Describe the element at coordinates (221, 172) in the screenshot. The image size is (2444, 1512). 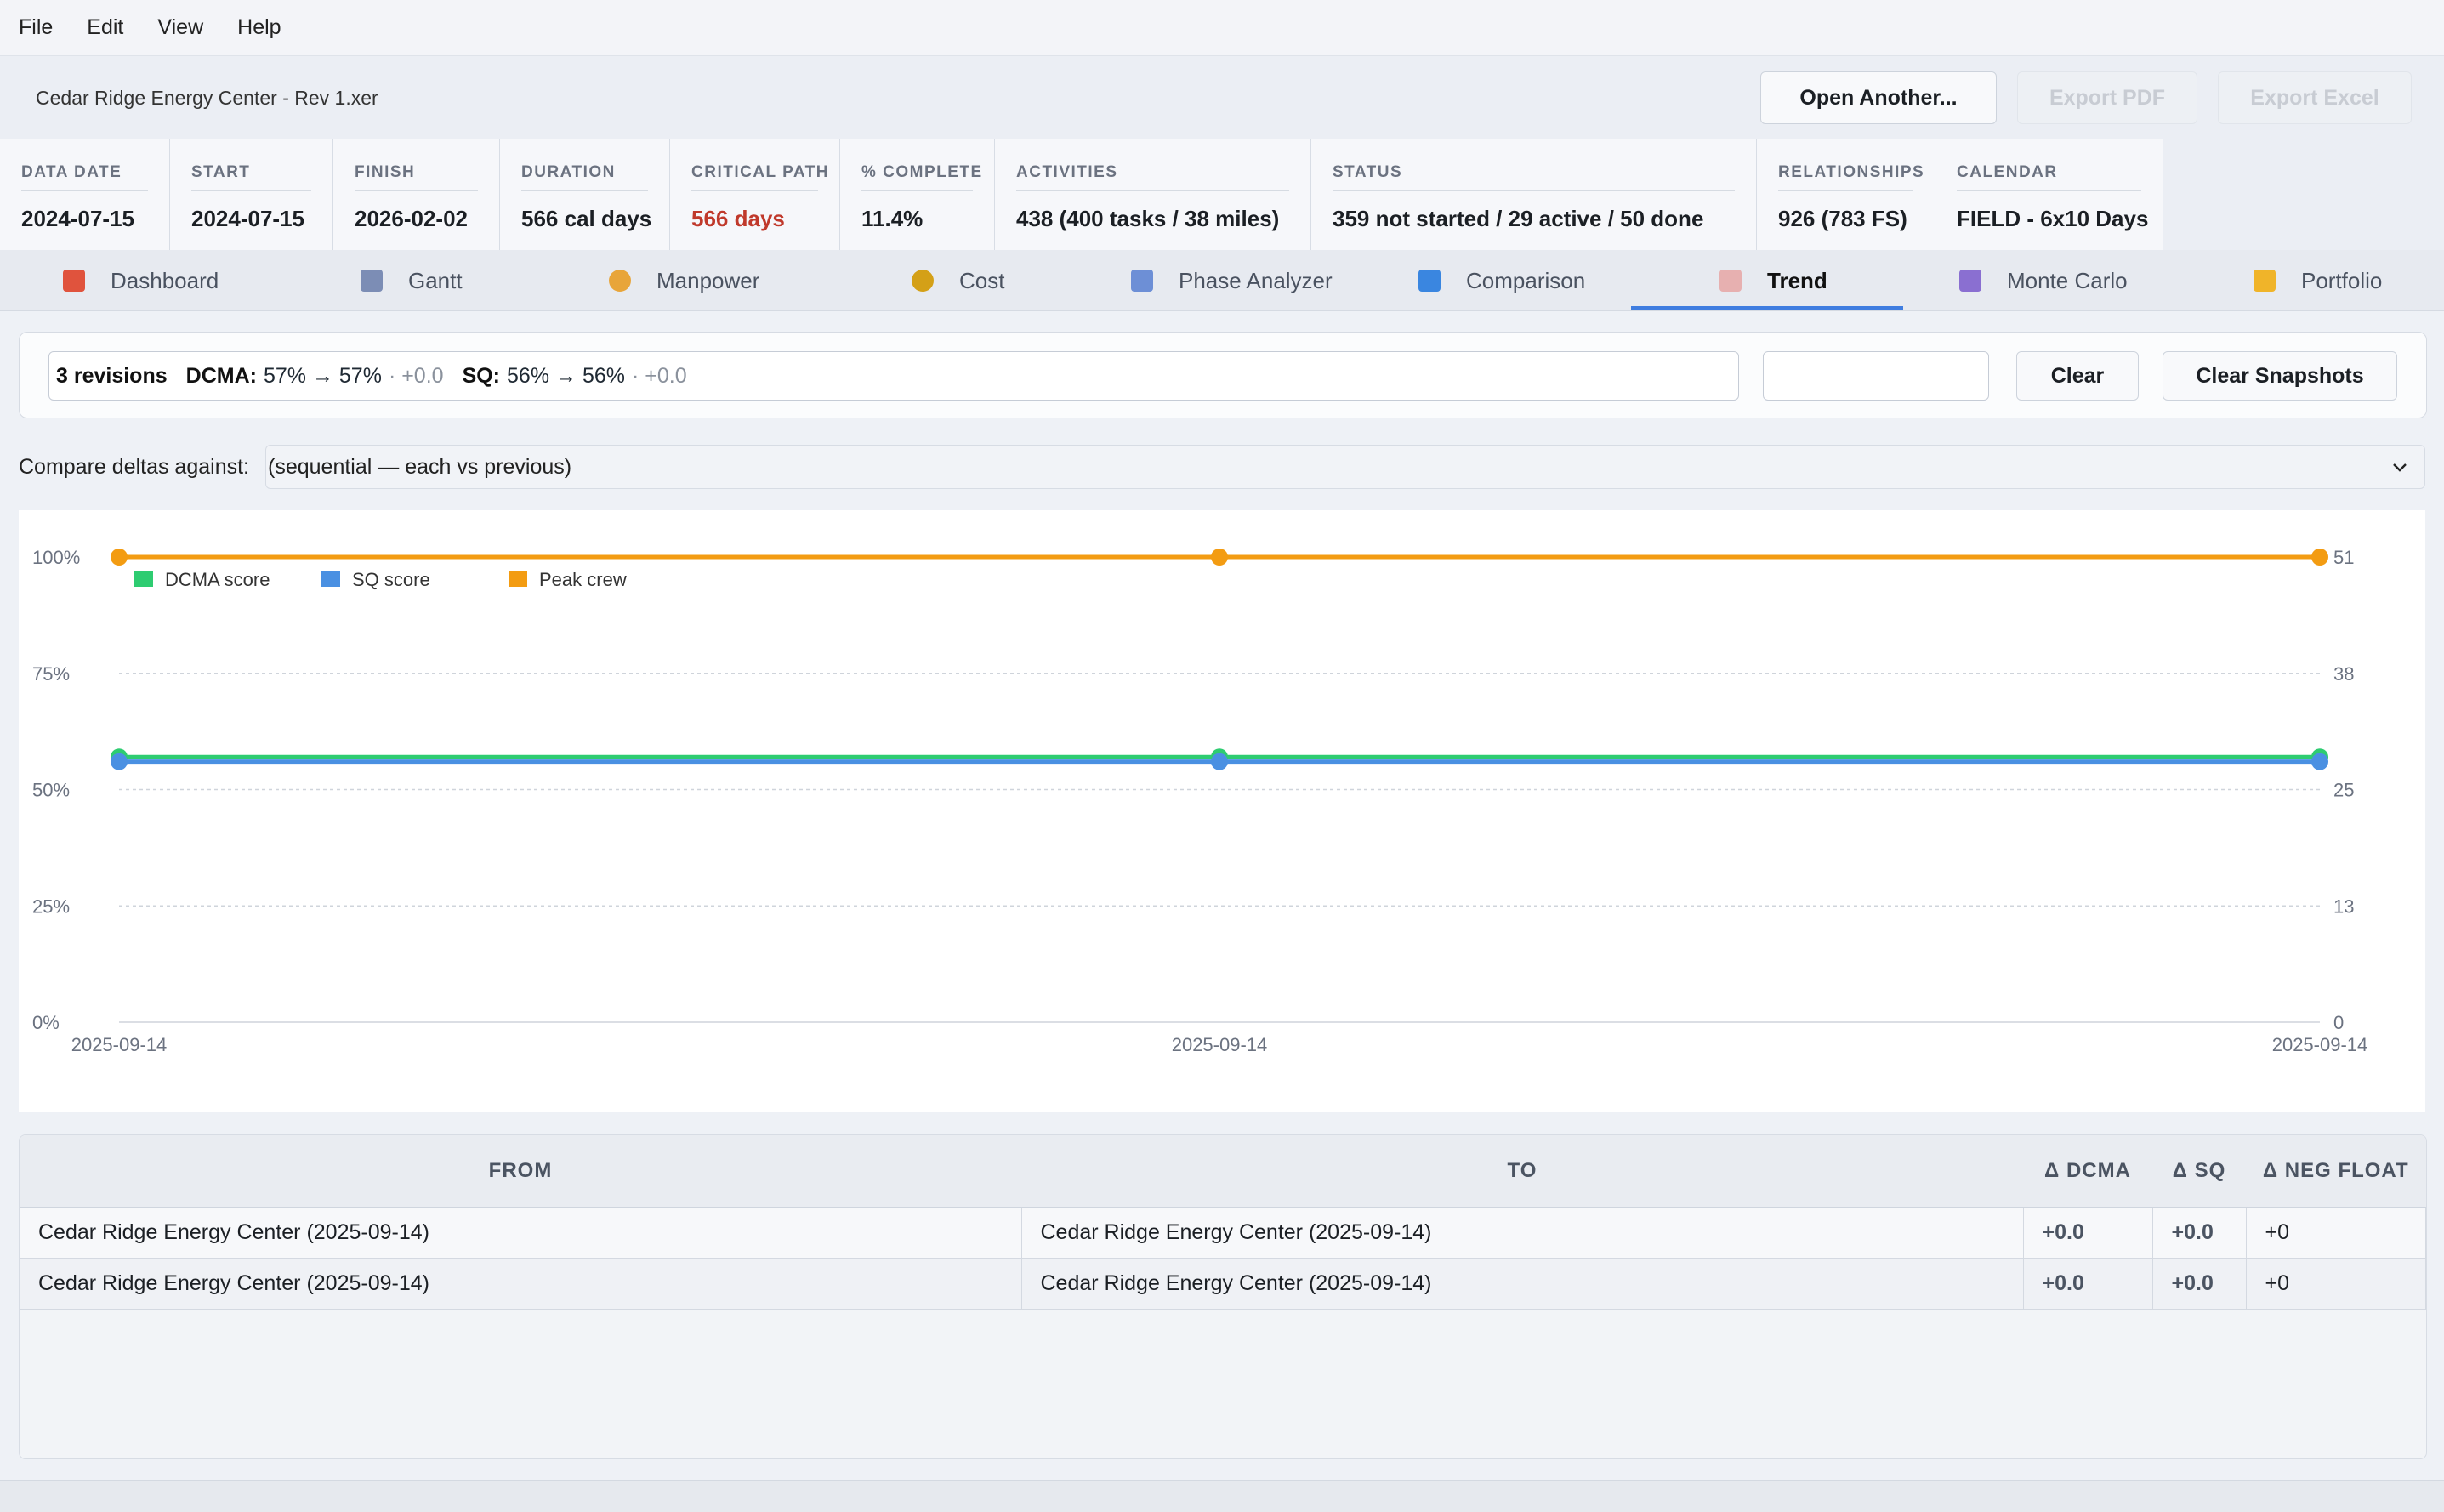
I see `stat-label: START` at that location.